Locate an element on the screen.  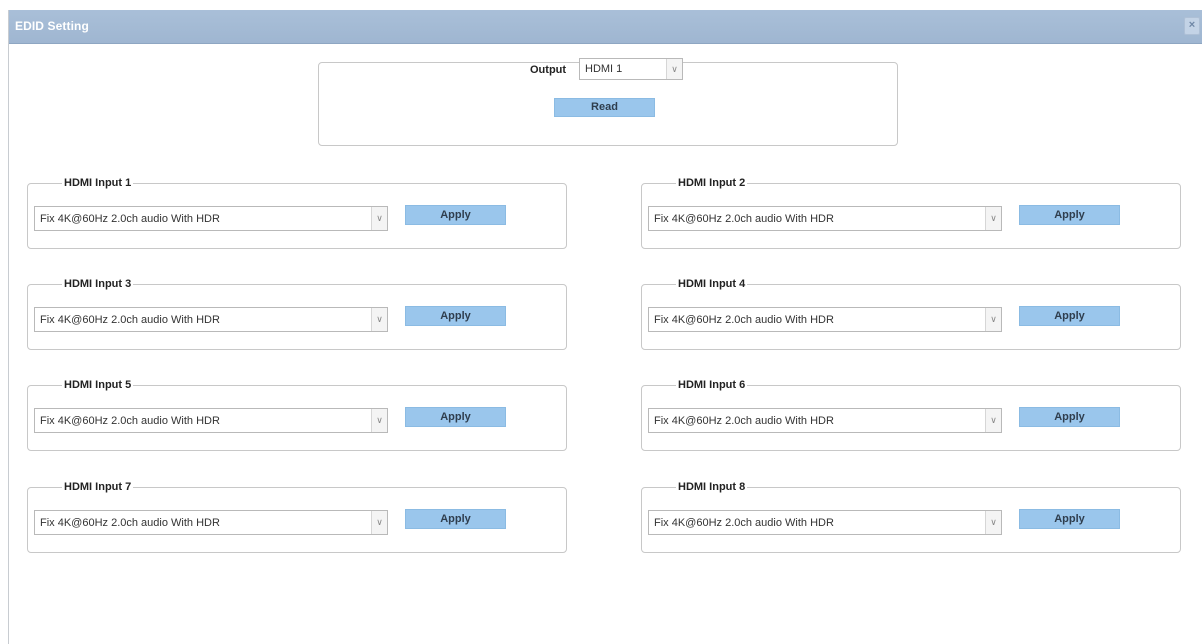
hdmi-input-5-select: Fix 4K@60Hz 2.0ch audio With HDR ∨ is located at coordinates (211, 420).